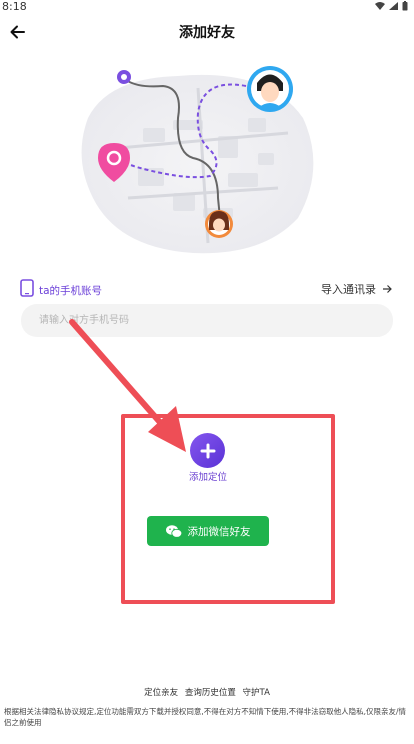 The width and height of the screenshot is (414, 744). I want to click on signal-icon, so click(393, 6).